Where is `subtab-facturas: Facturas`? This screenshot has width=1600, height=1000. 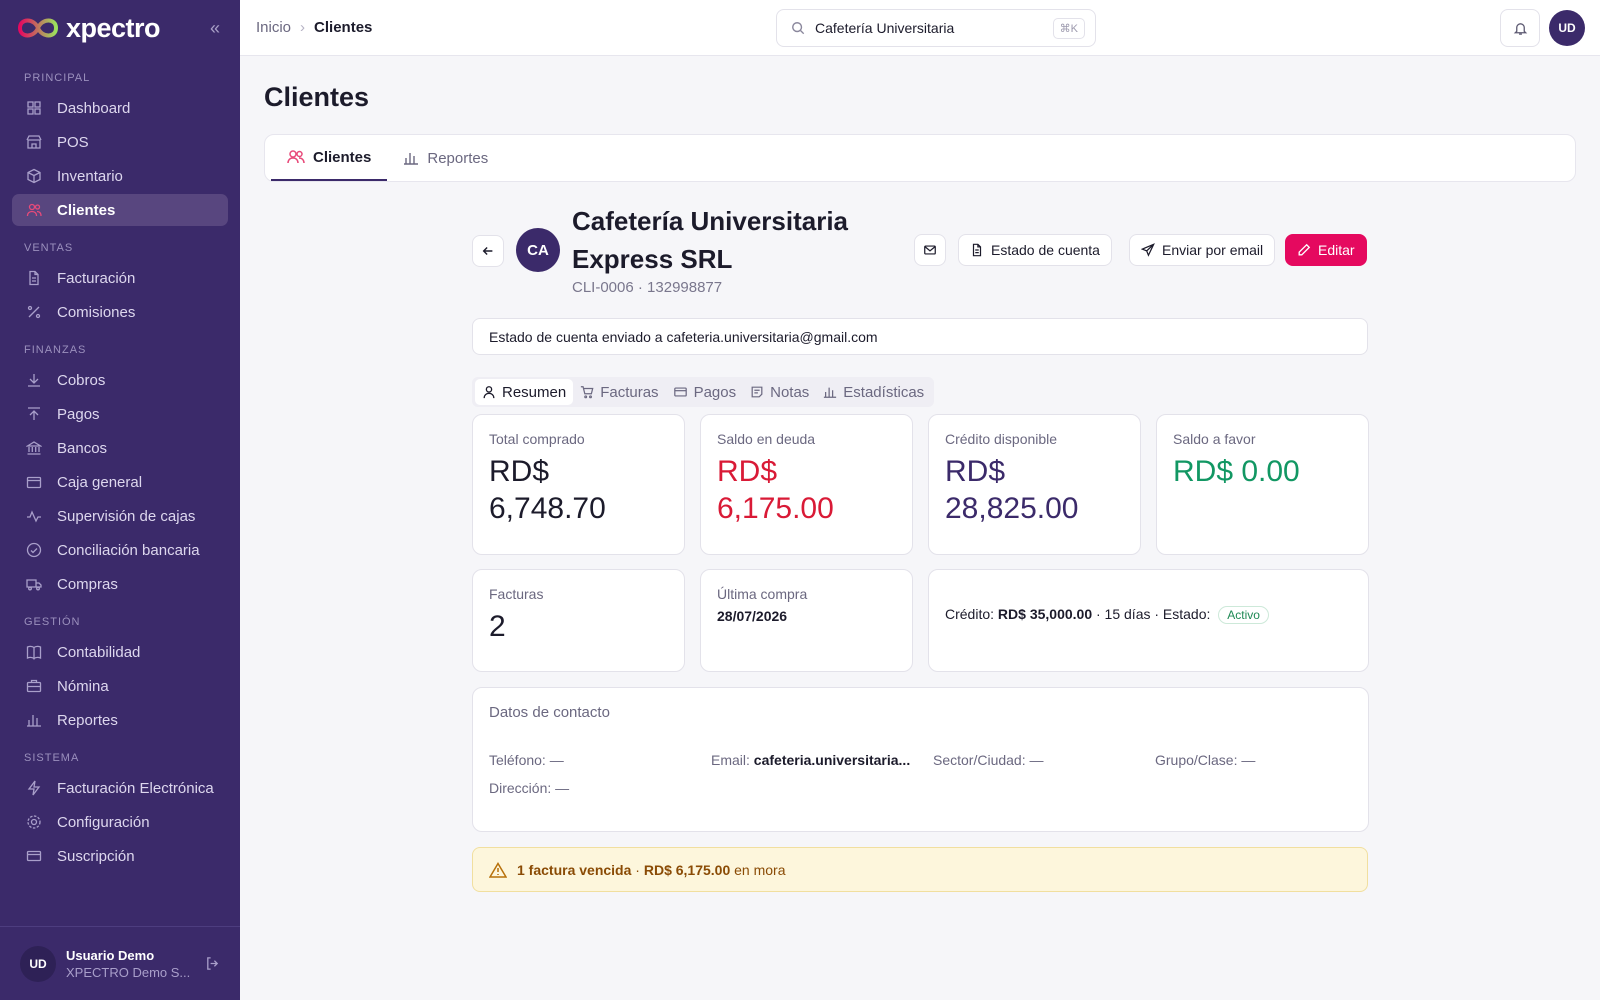 subtab-facturas: Facturas is located at coordinates (619, 392).